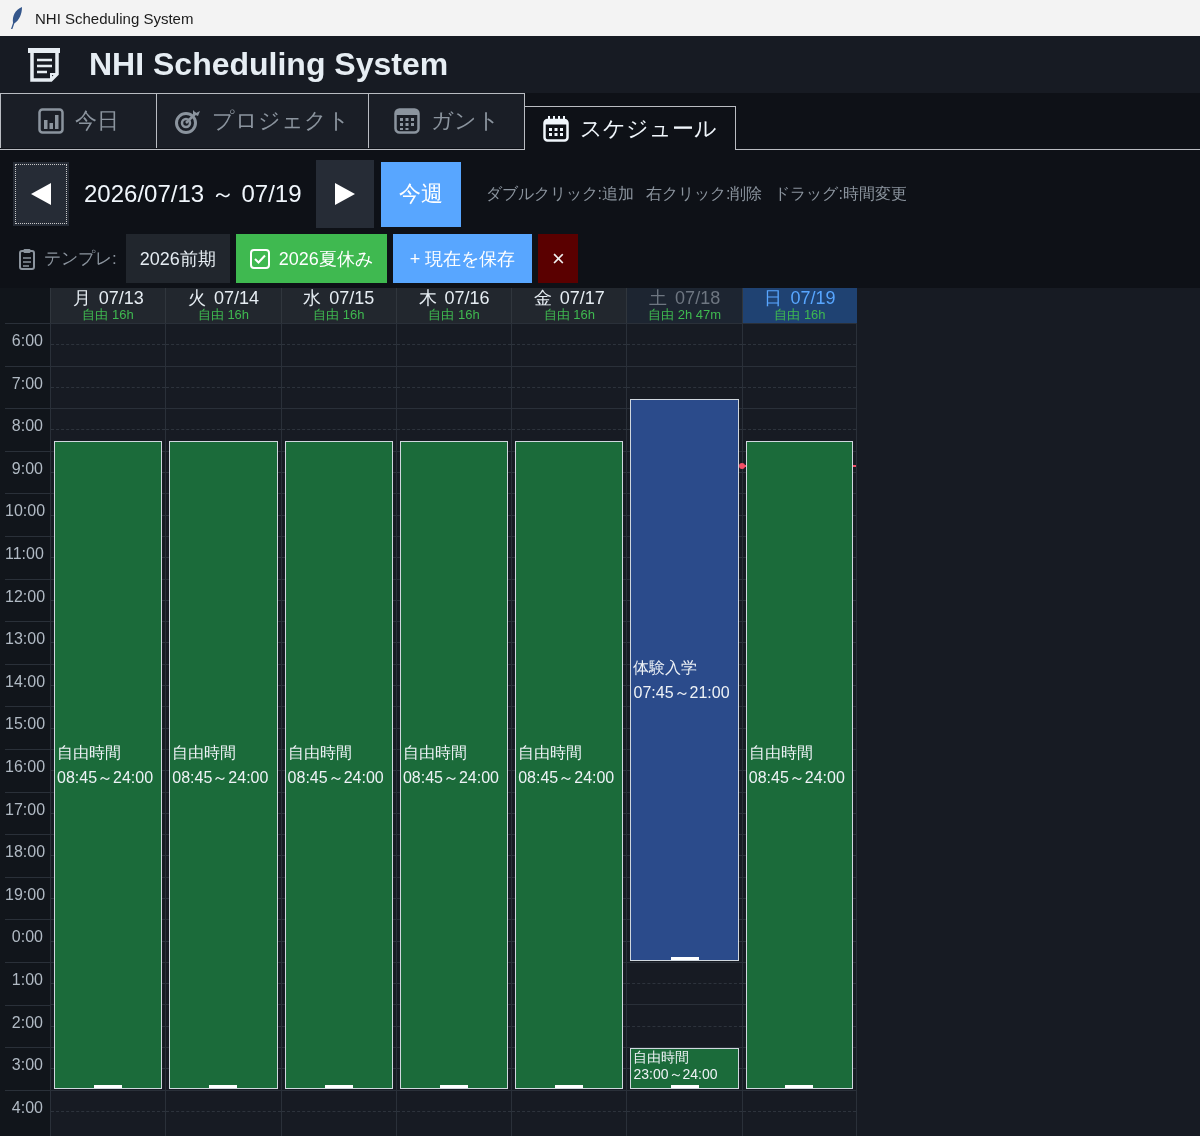 The image size is (1200, 1136). Describe the element at coordinates (630, 128) in the screenshot. I see `tab: スケジュール` at that location.